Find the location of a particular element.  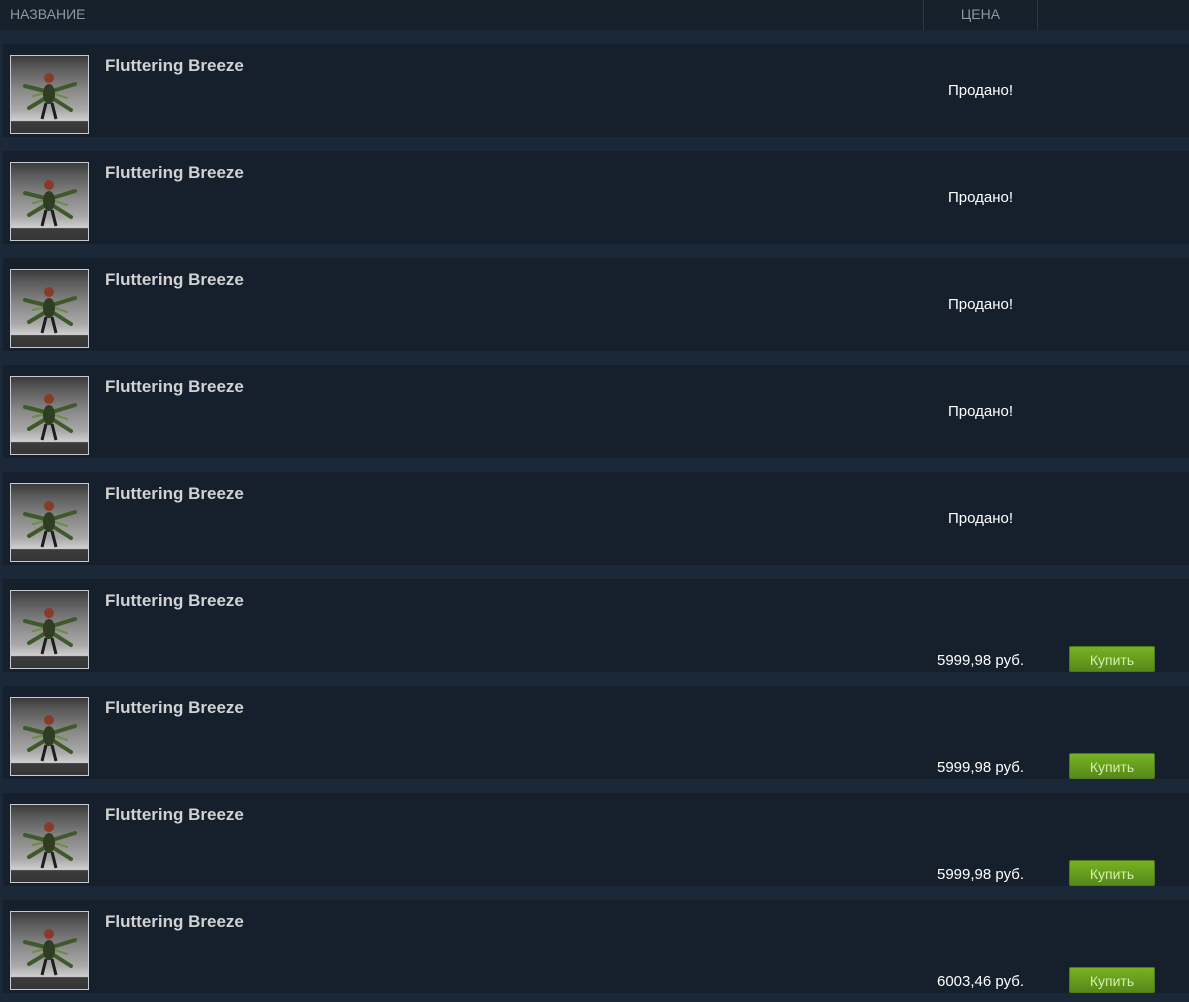

listing-row: Fluttering Breeze 6003,46 руб. Купить is located at coordinates (596, 946).